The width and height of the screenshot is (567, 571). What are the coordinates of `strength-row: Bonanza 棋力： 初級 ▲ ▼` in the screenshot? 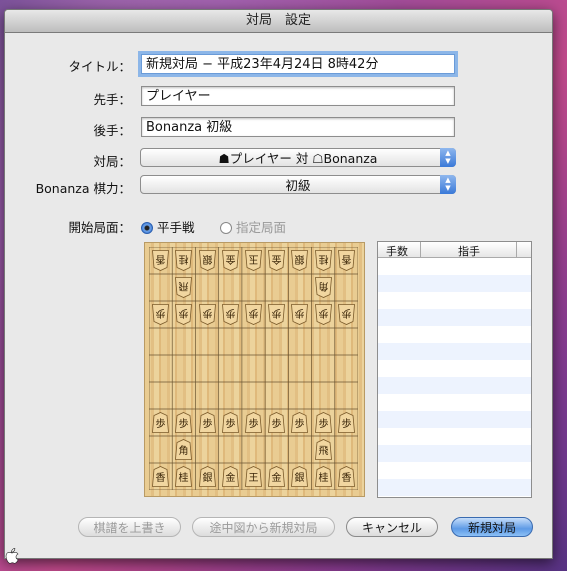 It's located at (278, 186).